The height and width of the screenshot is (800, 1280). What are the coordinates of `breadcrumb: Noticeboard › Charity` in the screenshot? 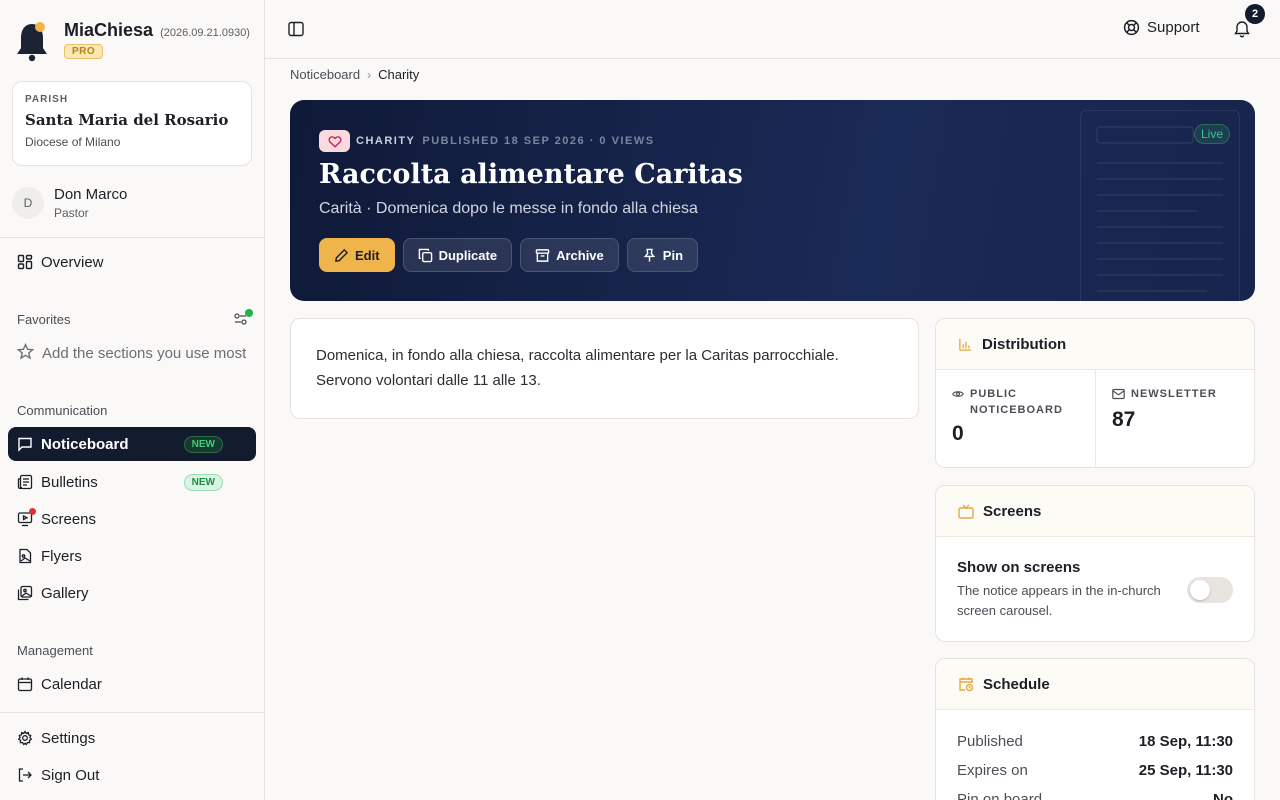 It's located at (354, 74).